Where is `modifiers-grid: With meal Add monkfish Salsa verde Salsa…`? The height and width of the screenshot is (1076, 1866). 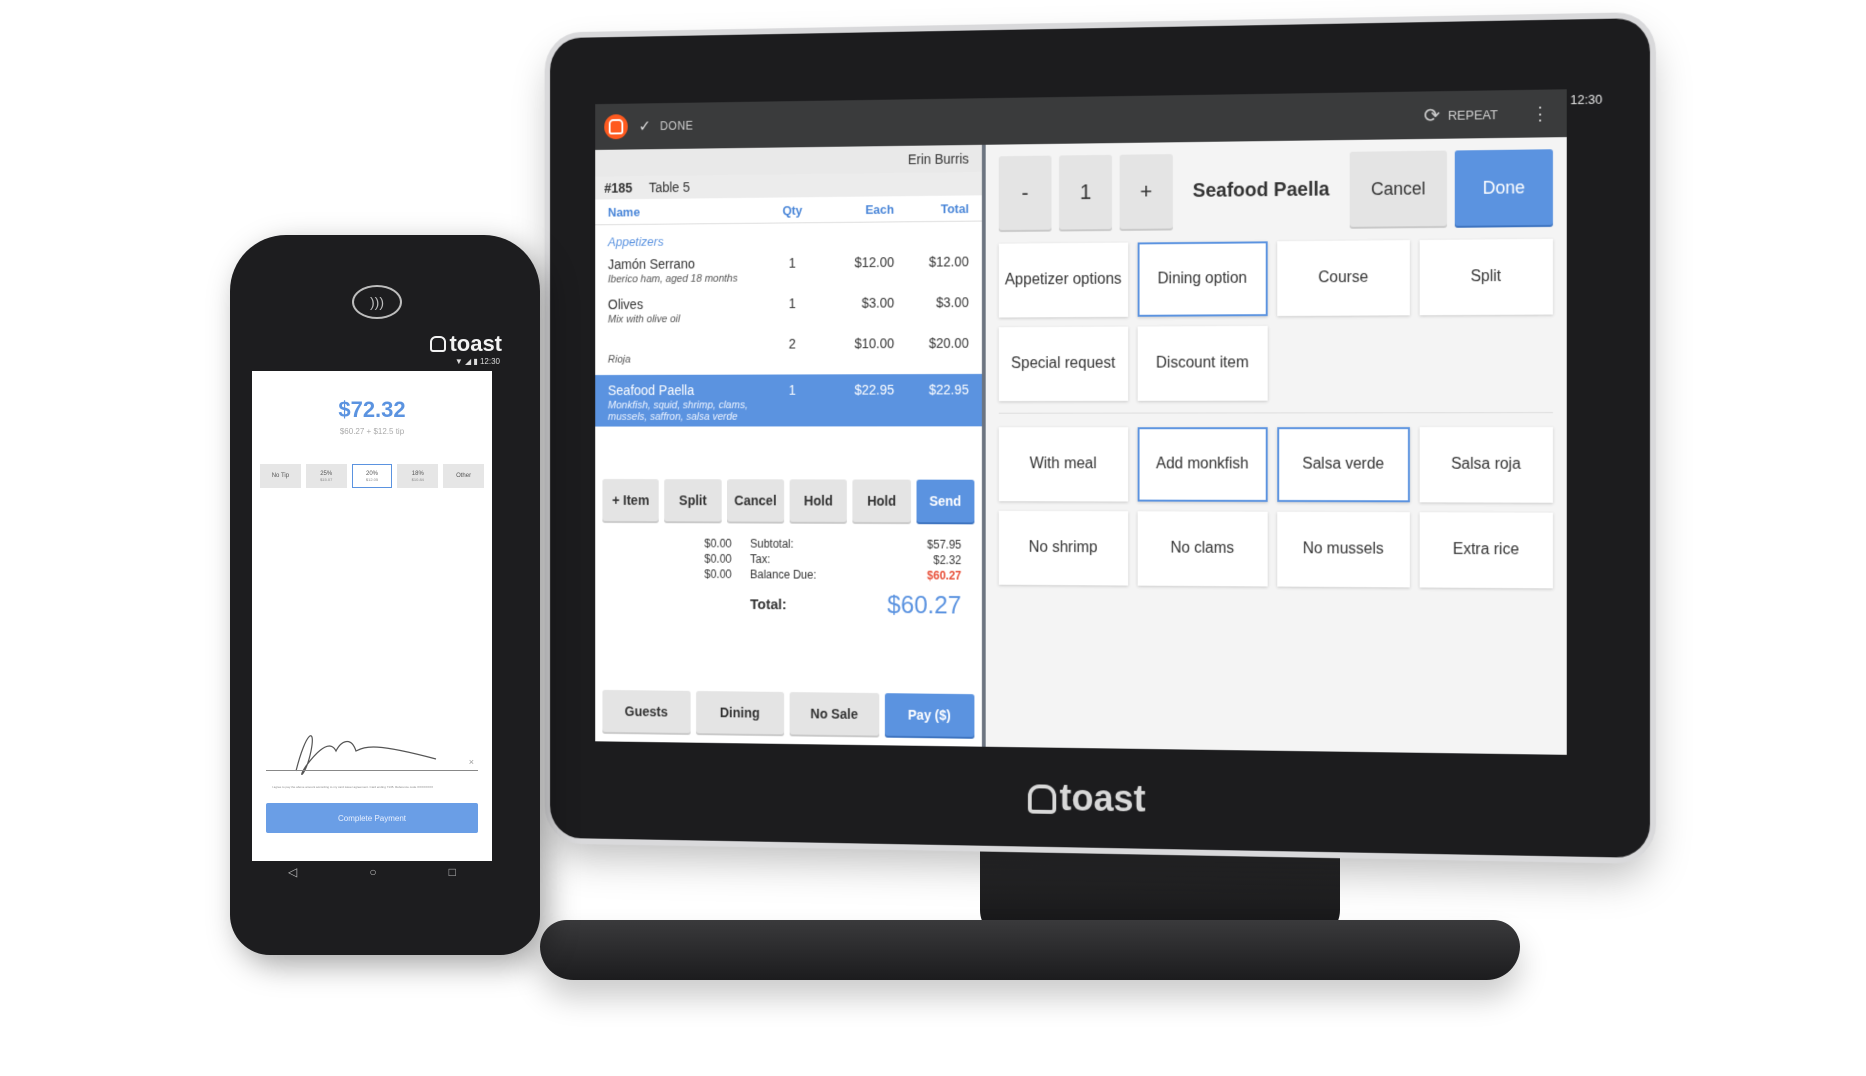
modifiers-grid: With meal Add monkfish Salsa verde Salsa… is located at coordinates (1275, 508).